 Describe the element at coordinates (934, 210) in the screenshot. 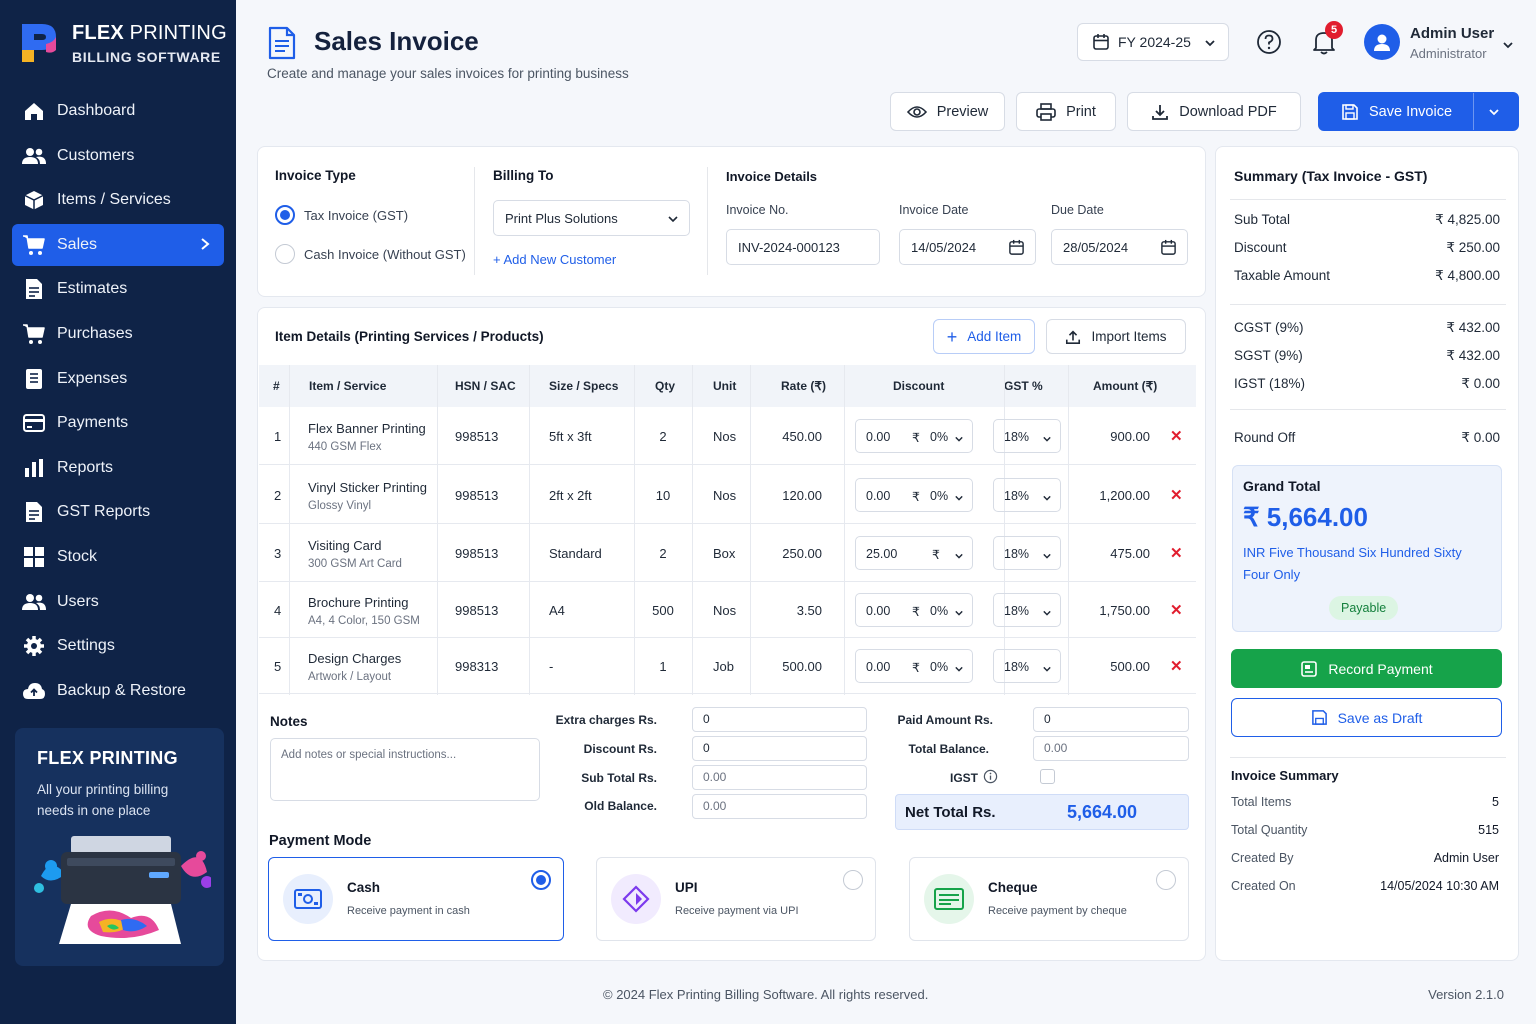

I see `invoice-date-label: Invoice Date` at that location.